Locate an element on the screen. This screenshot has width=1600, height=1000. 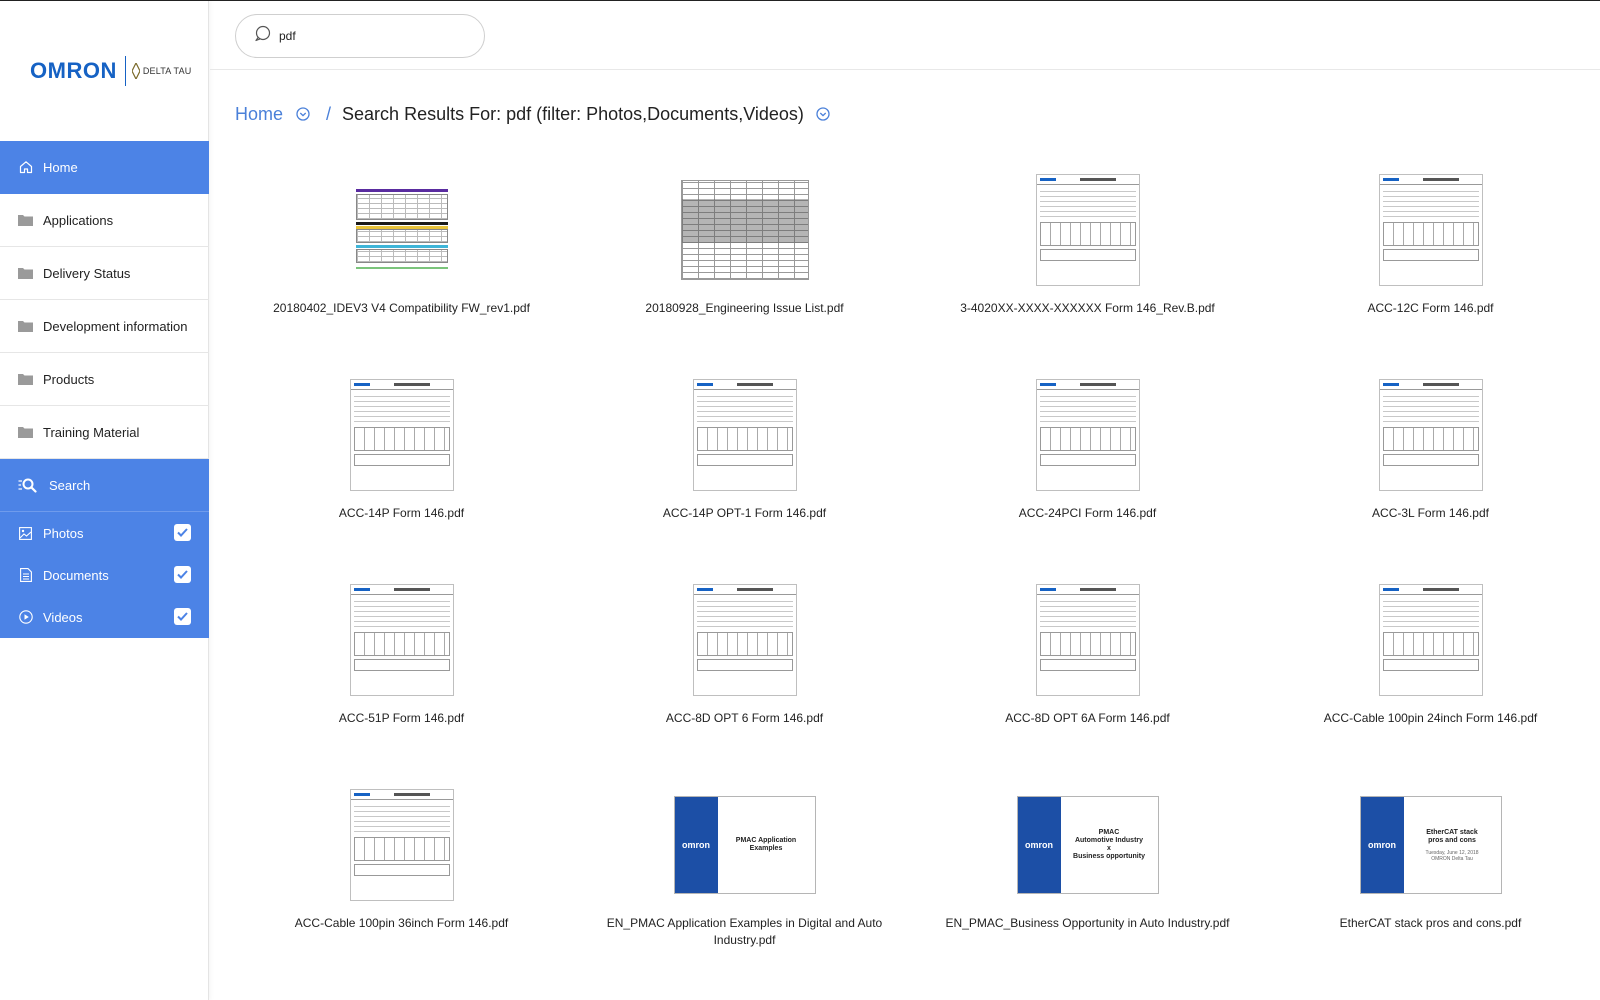
file-tile: ACC-14P Form 146.pdf is located at coordinates (401, 443).